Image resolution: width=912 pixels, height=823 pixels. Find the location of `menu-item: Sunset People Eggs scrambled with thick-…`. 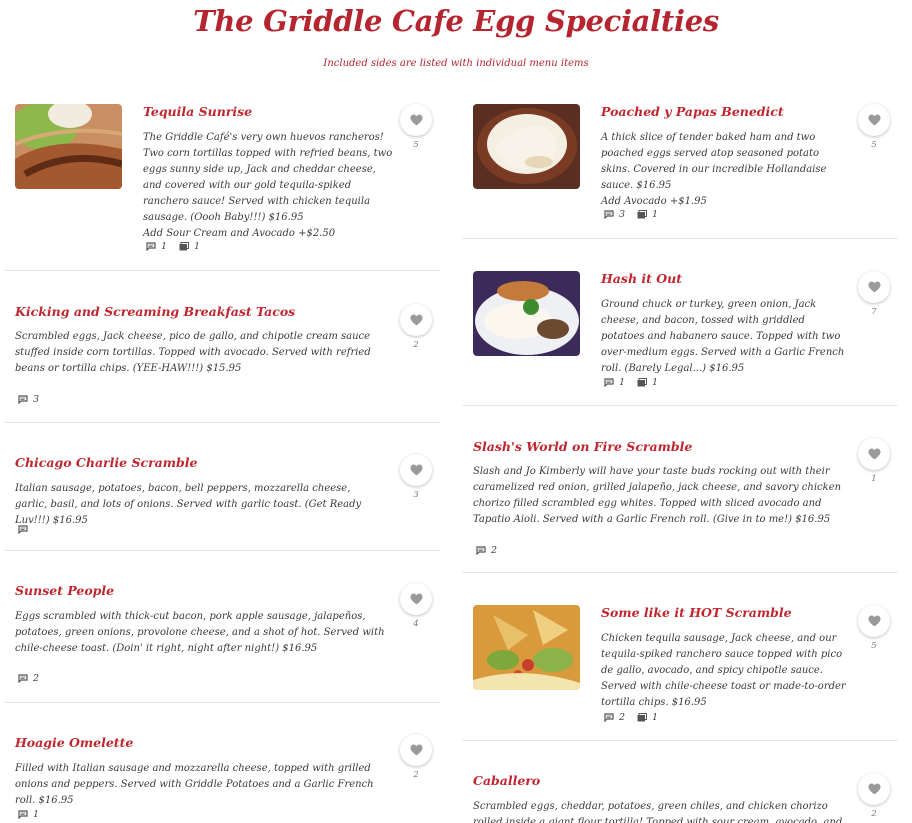

menu-item: Sunset People Eggs scrambled with thick-… is located at coordinates (222, 627).